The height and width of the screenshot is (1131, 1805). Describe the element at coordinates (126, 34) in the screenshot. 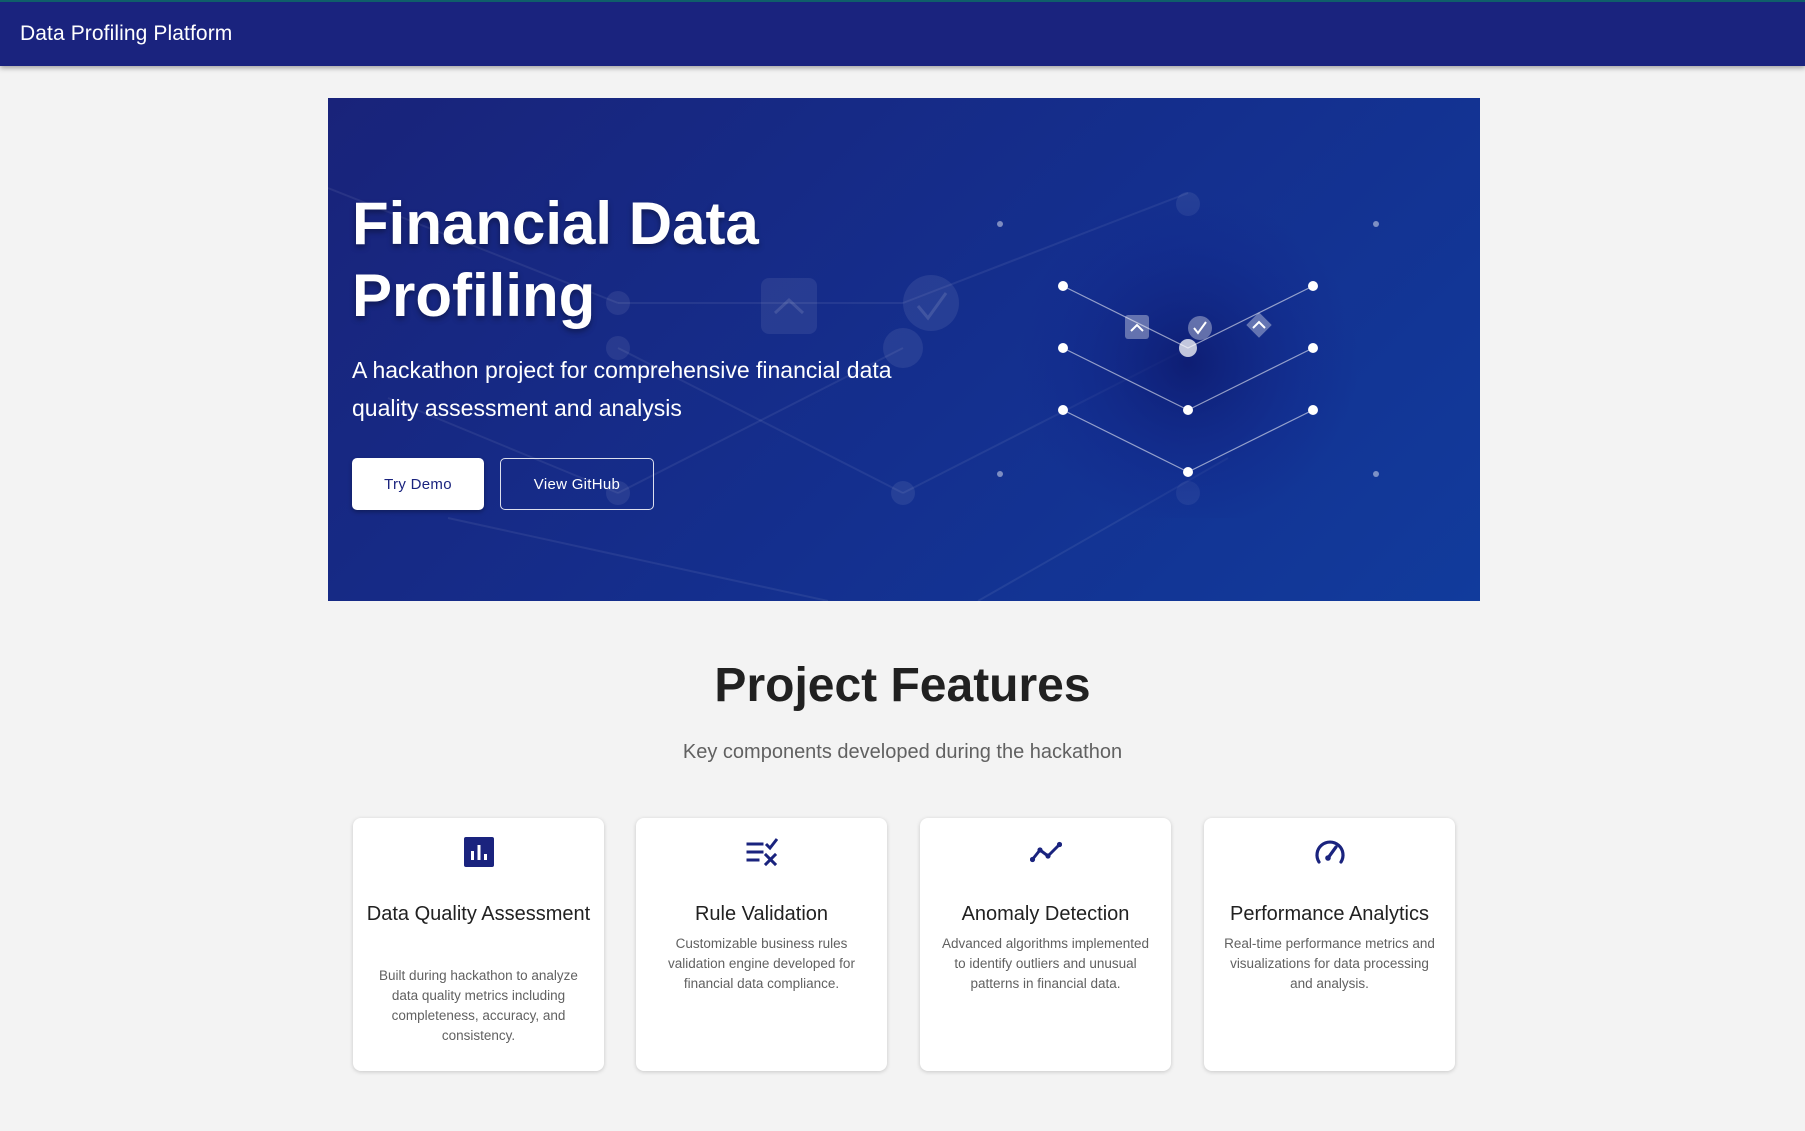

I see `app-title: Data Profiling Platform` at that location.